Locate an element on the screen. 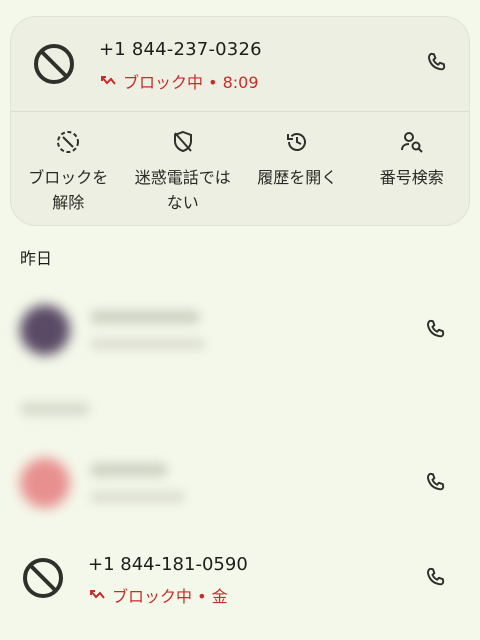  not-spam-button: 迷惑電話では ない is located at coordinates (183, 173).